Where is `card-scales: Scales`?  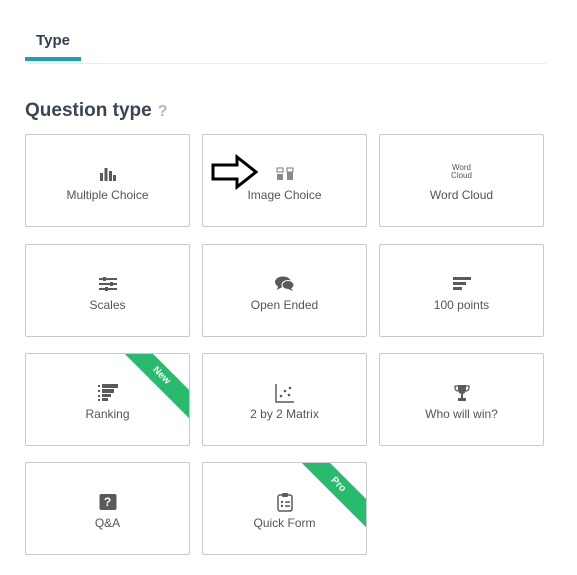 card-scales: Scales is located at coordinates (107, 290).